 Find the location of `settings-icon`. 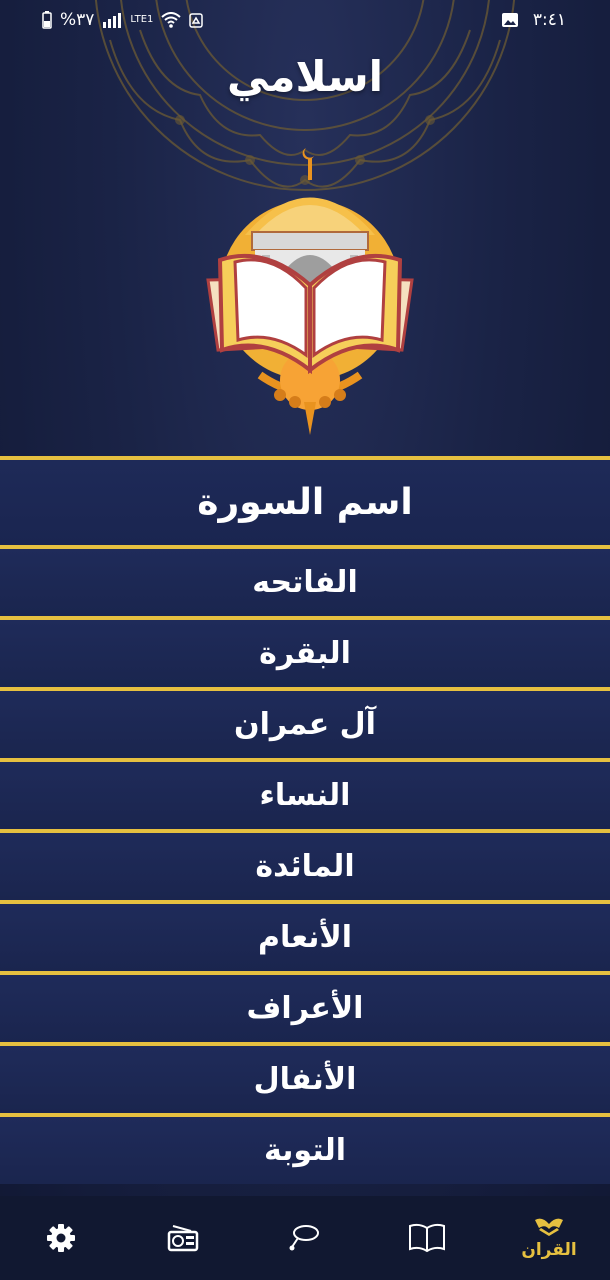

settings-icon is located at coordinates (61, 1238).